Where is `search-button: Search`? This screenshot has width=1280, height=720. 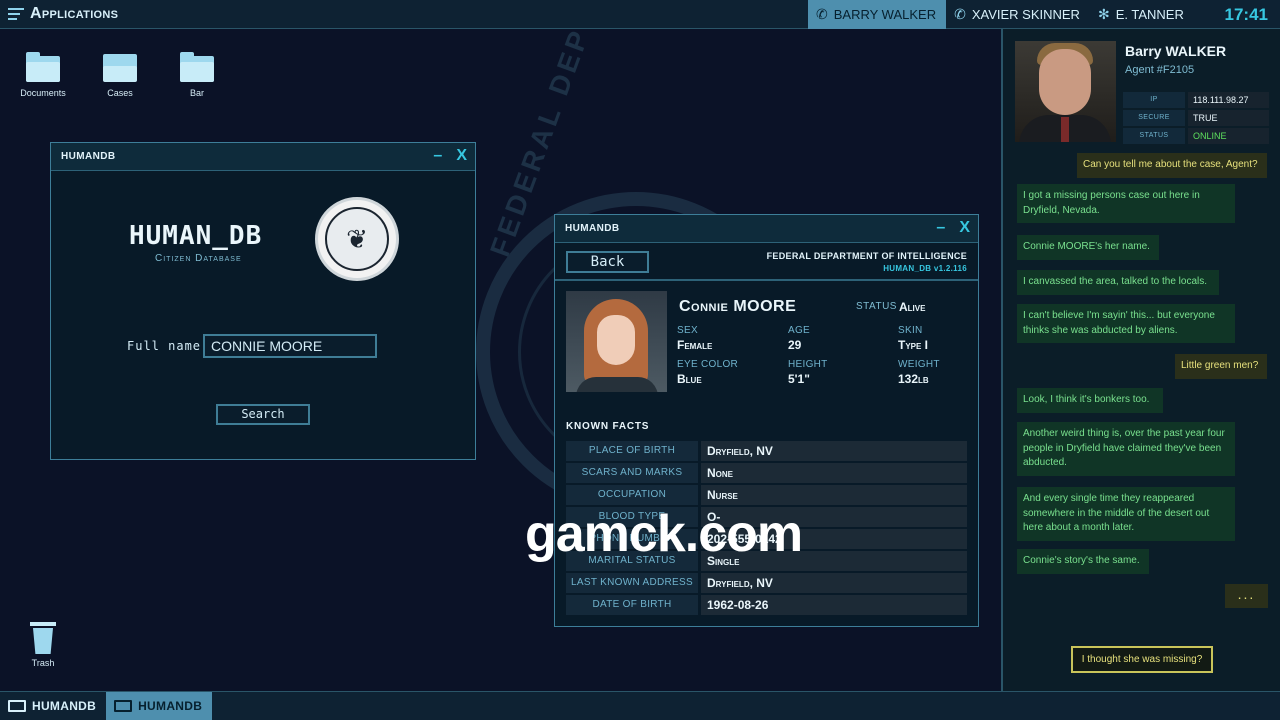
search-button: Search is located at coordinates (263, 414).